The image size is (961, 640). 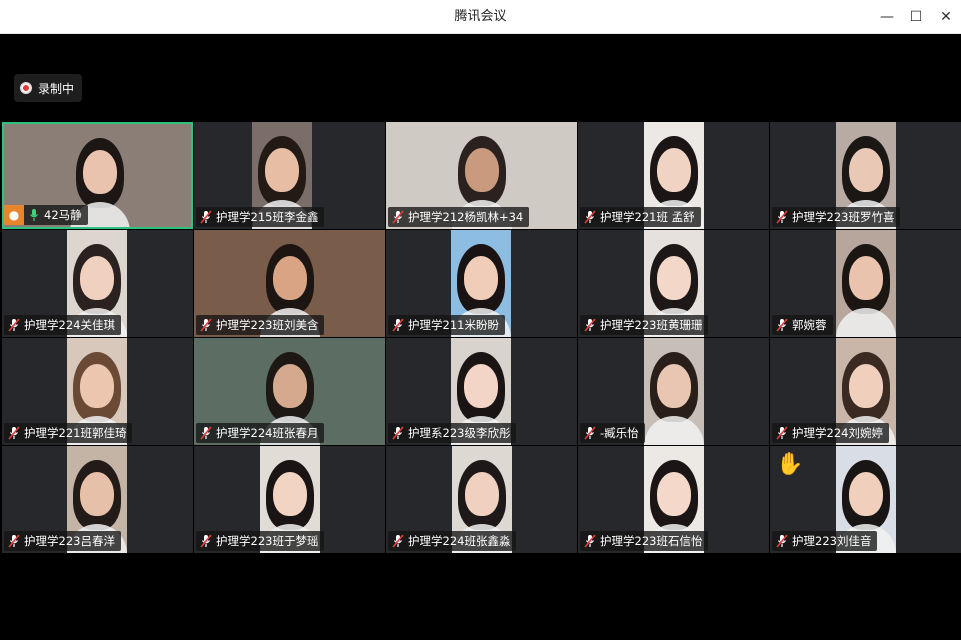 I want to click on participant-tile: 护理学211米盼盼, so click(x=481, y=283).